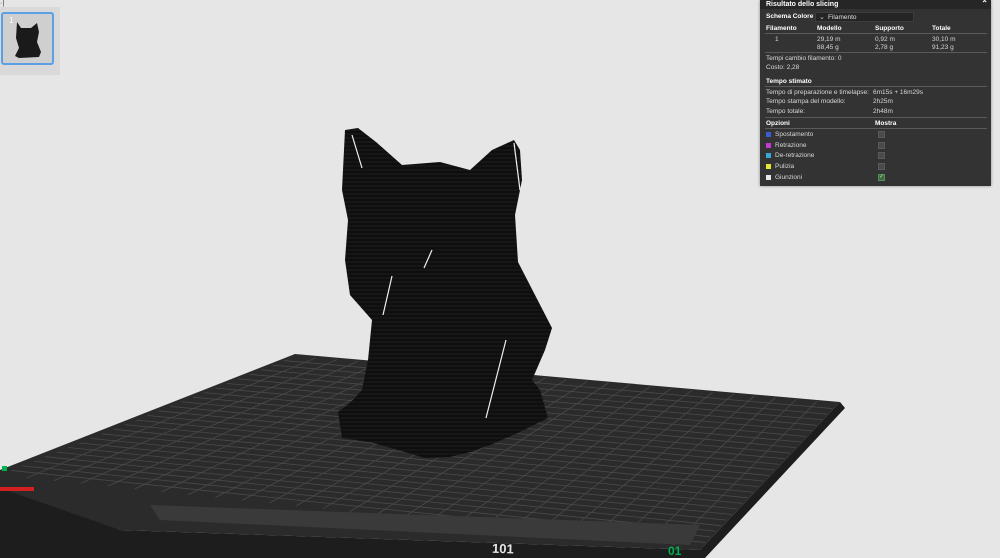 This screenshot has height=558, width=1000. What do you see at coordinates (17, 489) in the screenshot?
I see `x-axis-marker` at bounding box center [17, 489].